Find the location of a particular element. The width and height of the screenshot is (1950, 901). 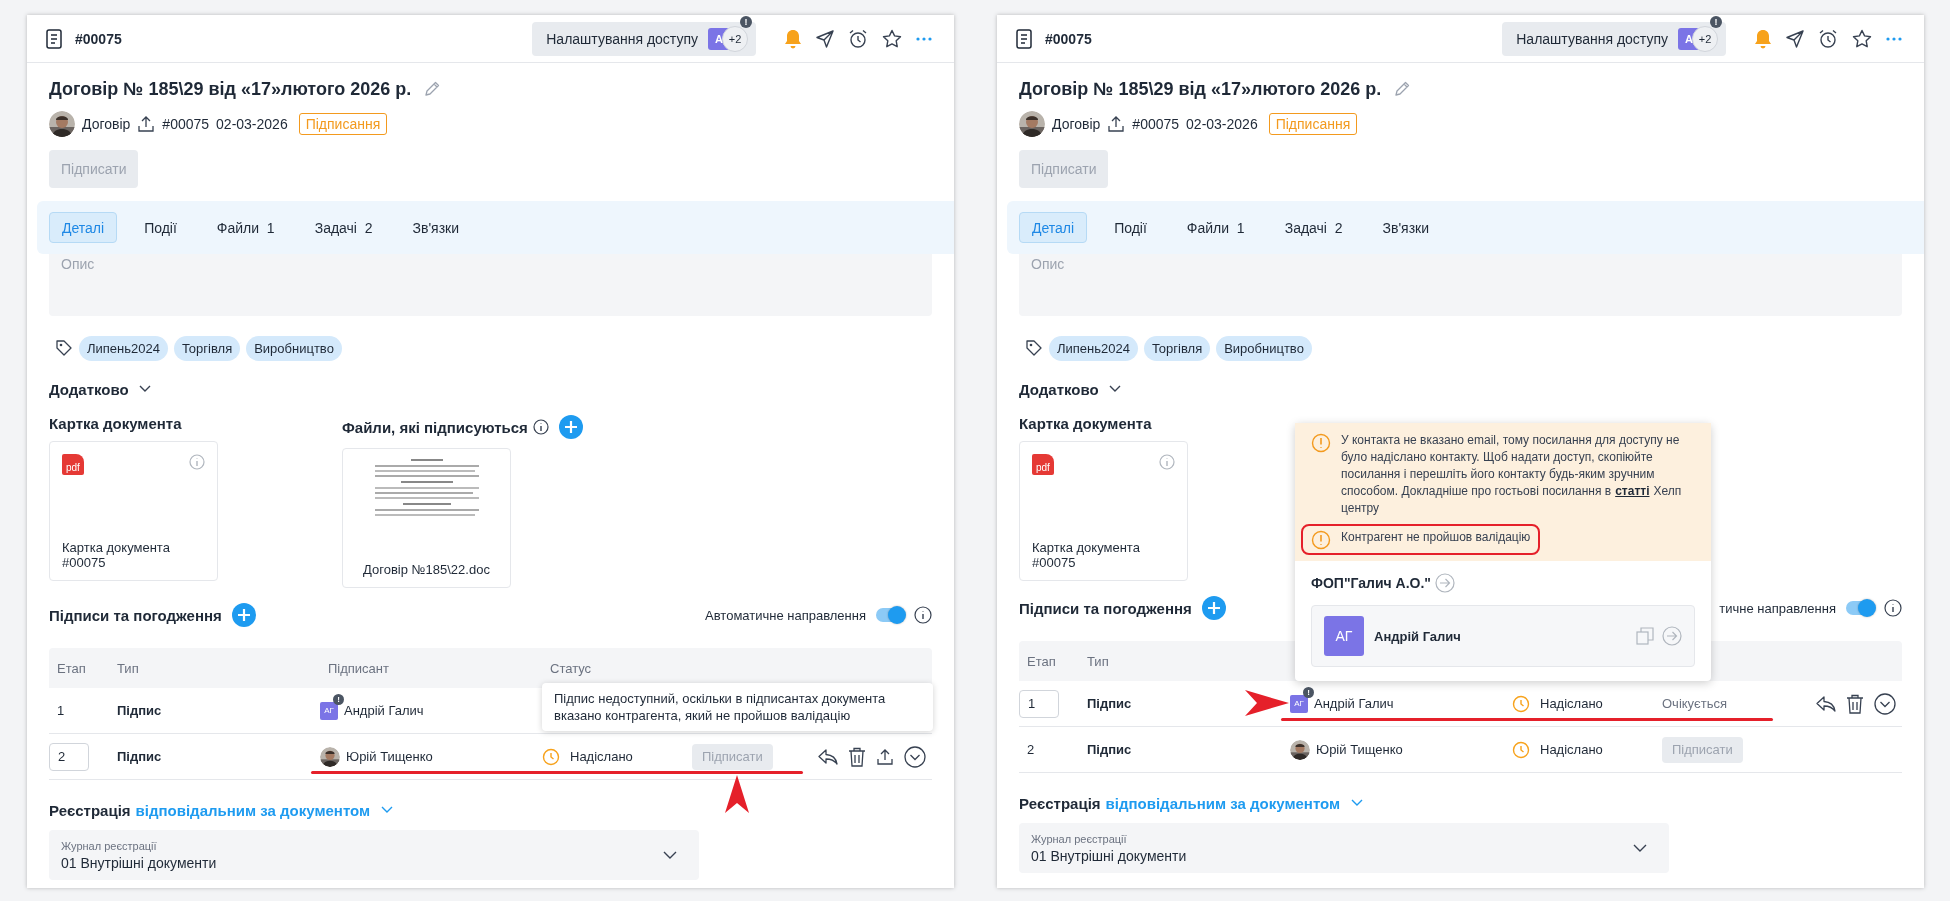

section-title: Файли, які підписуються is located at coordinates (435, 427).